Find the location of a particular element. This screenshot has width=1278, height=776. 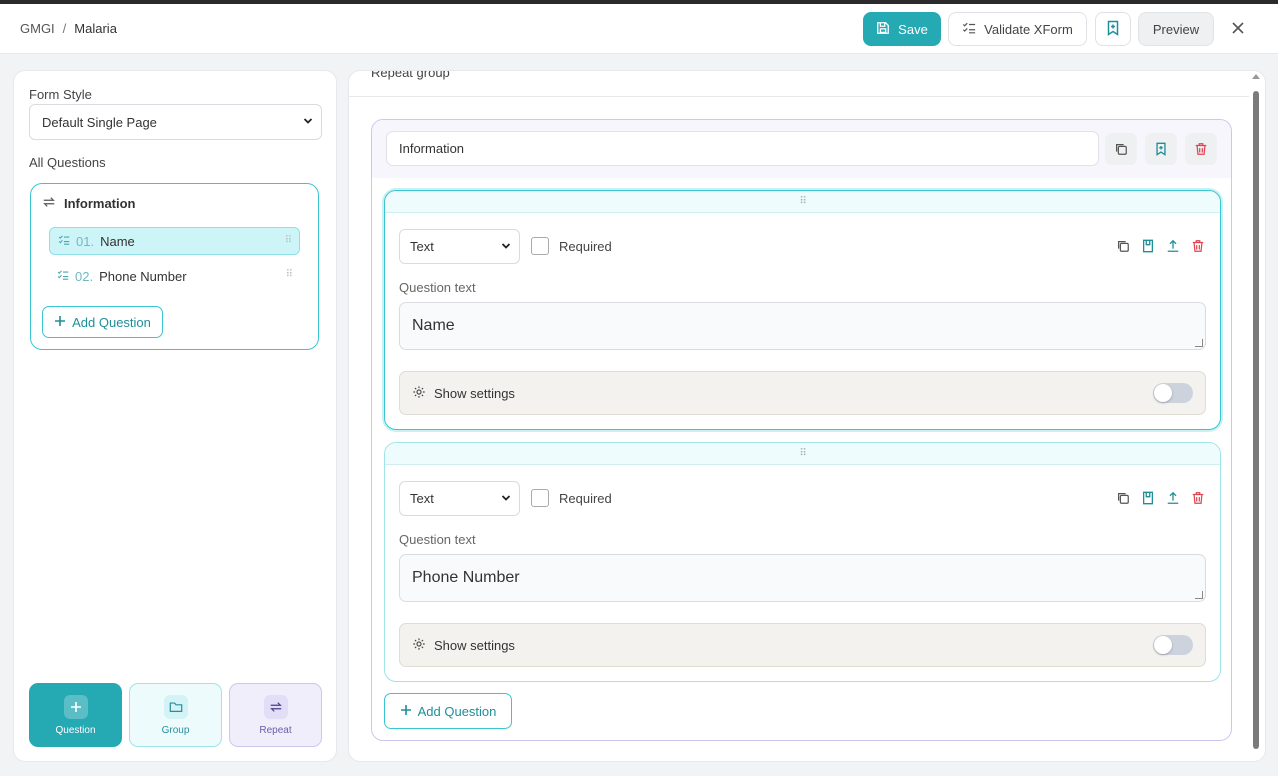

breadcrumb-root: GMGI is located at coordinates (37, 28).